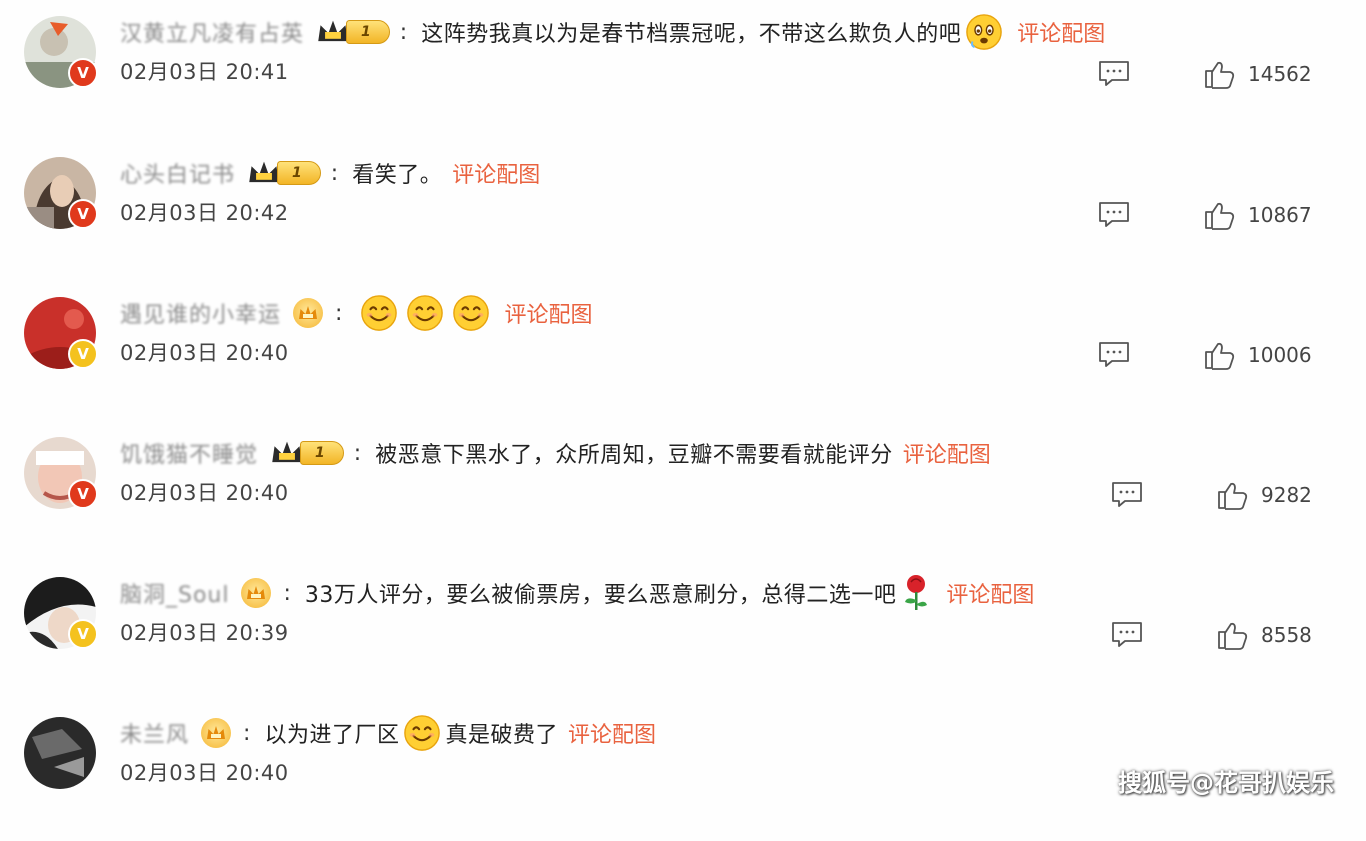  Describe the element at coordinates (177, 173) in the screenshot. I see `username: 心头白记书` at that location.